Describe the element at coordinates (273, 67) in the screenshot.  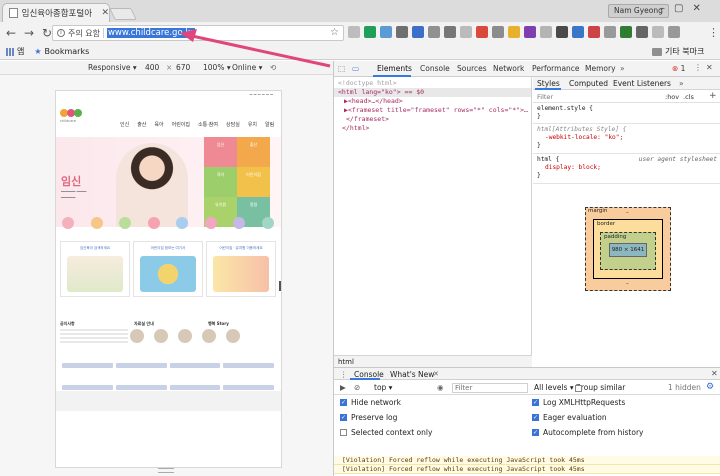
I see `rotate-icon: ⟲` at that location.